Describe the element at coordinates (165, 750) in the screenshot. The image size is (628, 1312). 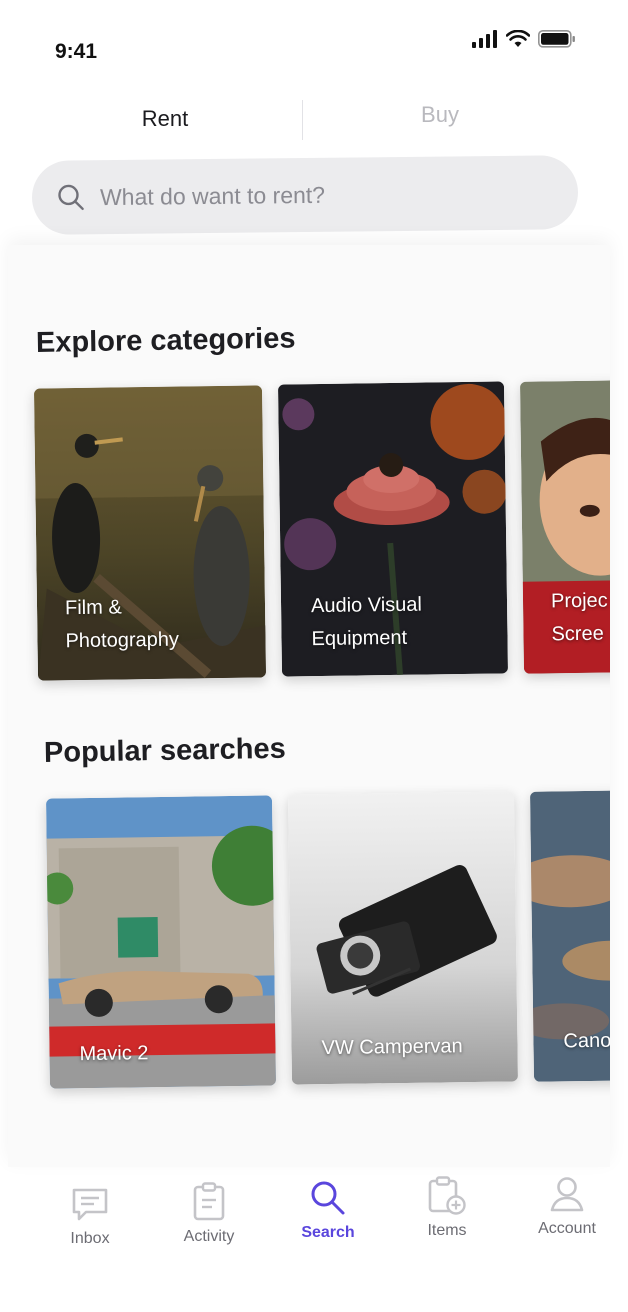
I see `popular-searches-title: Popular searches` at that location.